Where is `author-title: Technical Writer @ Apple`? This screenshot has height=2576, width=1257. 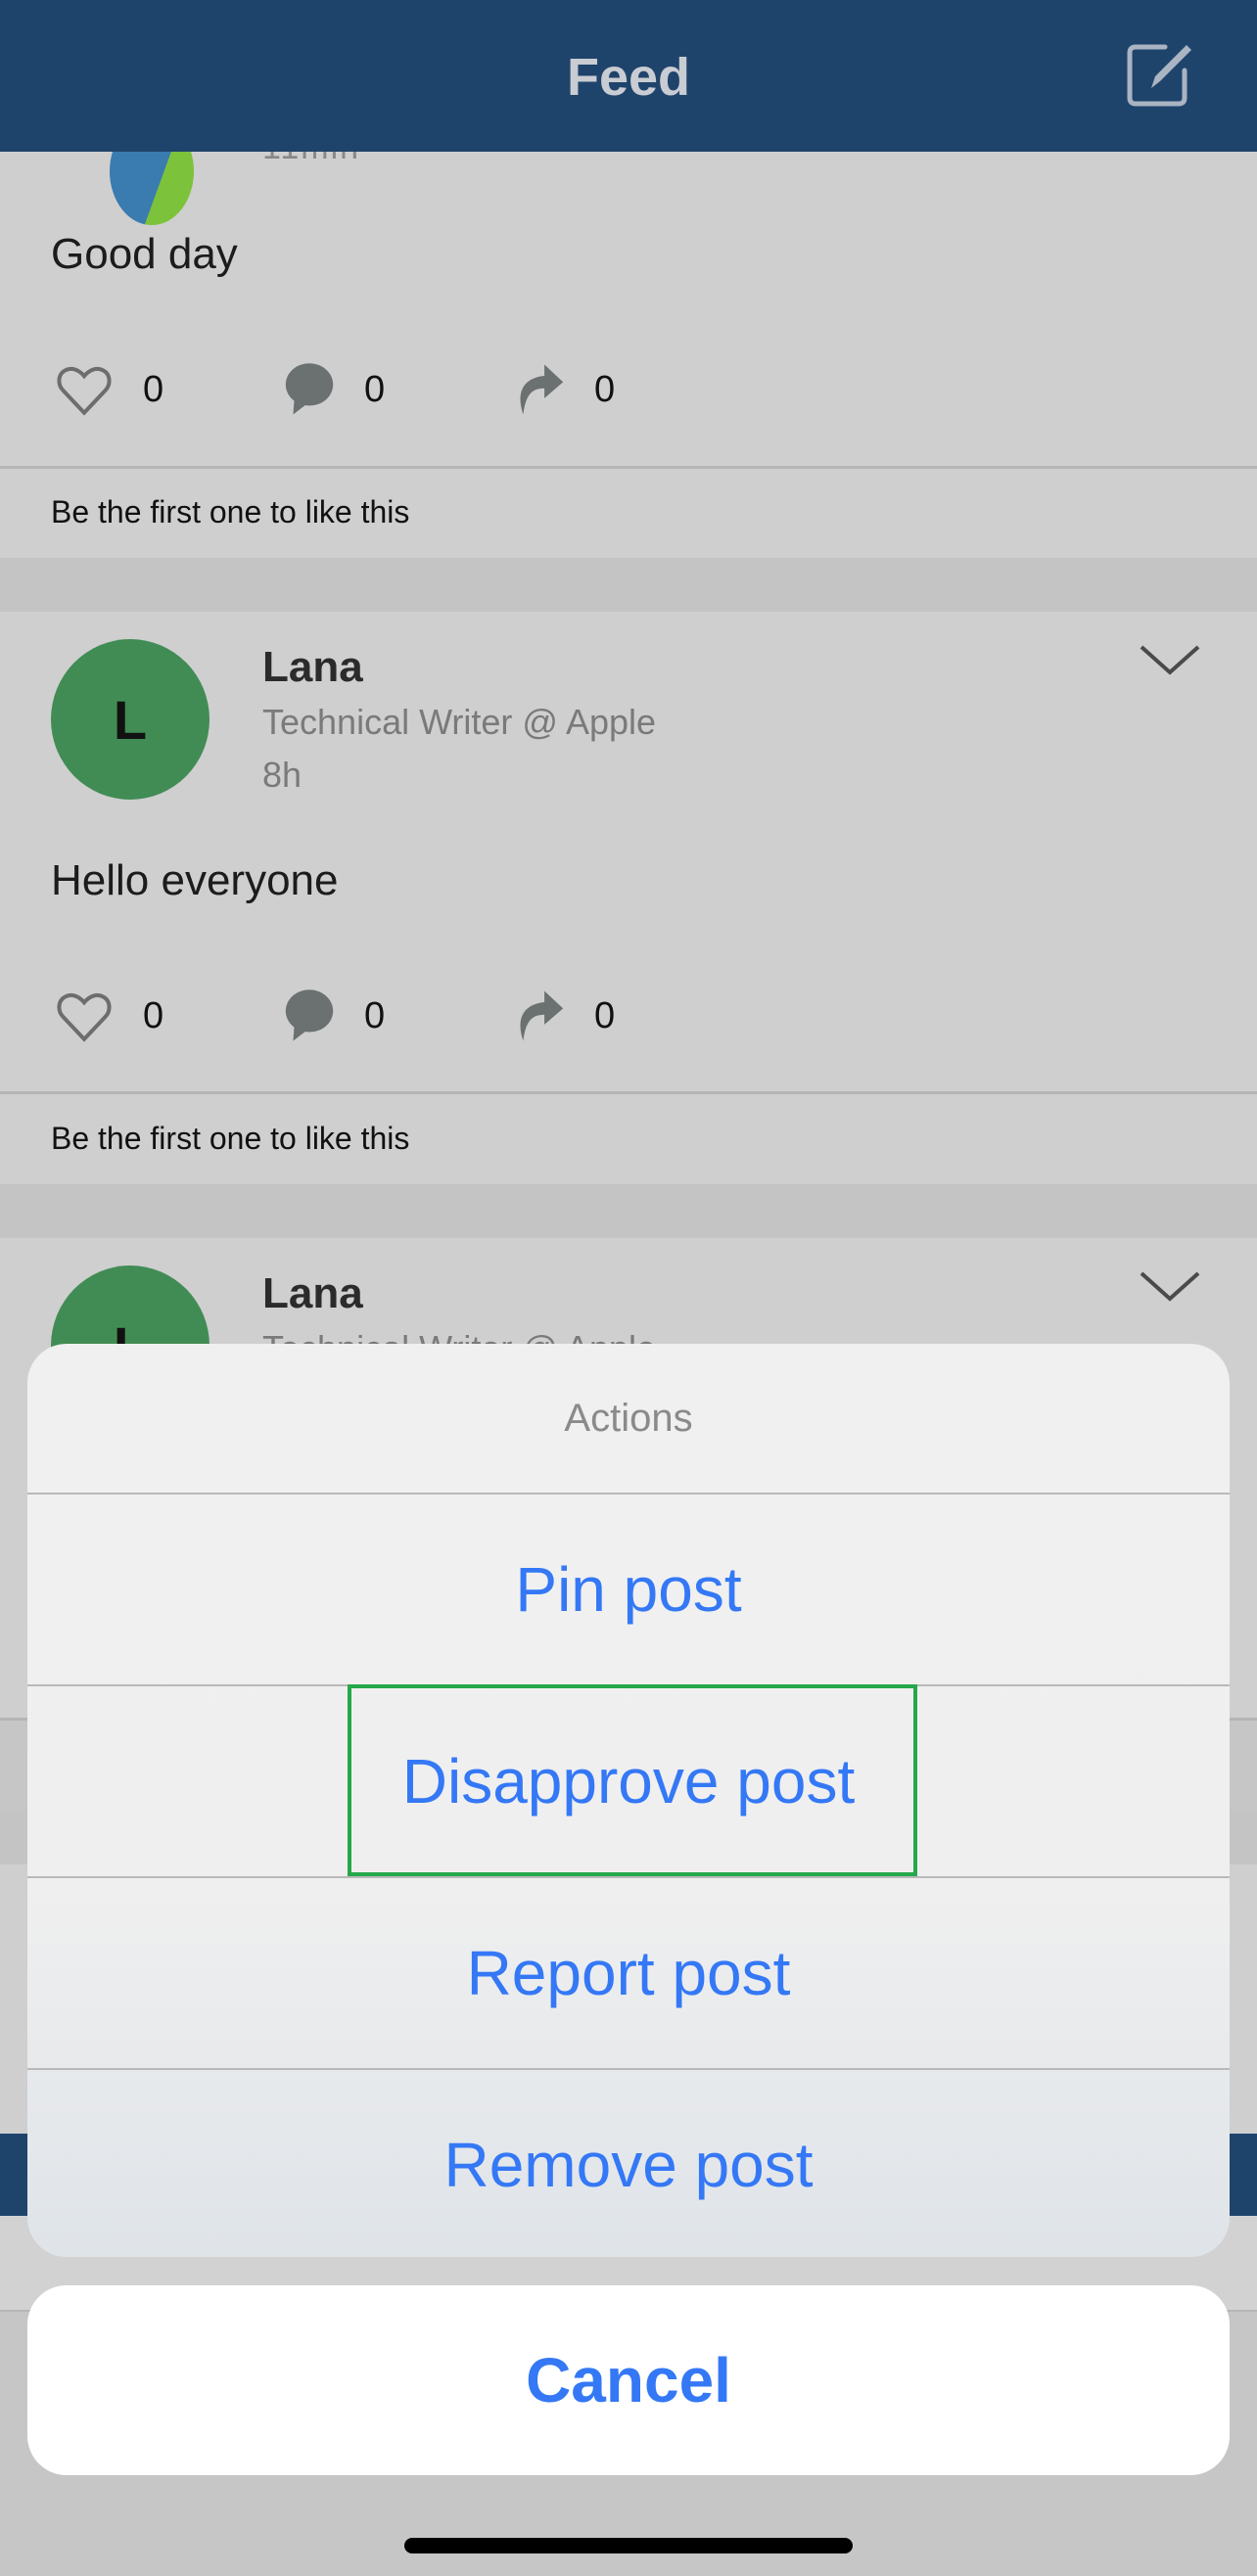
author-title: Technical Writer @ Apple is located at coordinates (459, 722).